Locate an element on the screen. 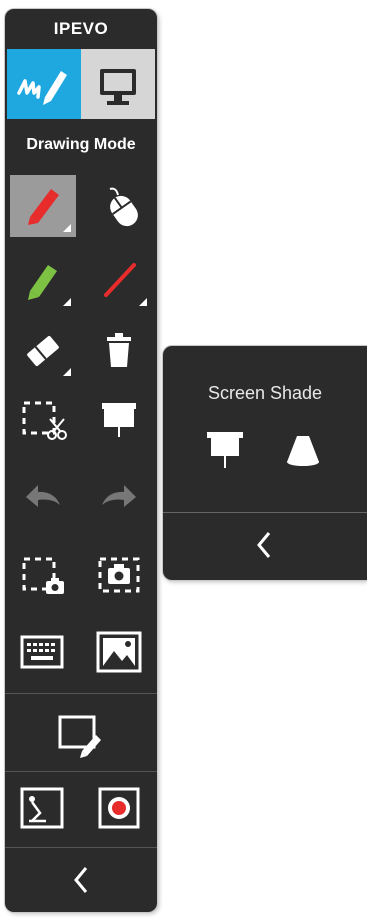 The height and width of the screenshot is (918, 367). screen-mode-tab is located at coordinates (118, 84).